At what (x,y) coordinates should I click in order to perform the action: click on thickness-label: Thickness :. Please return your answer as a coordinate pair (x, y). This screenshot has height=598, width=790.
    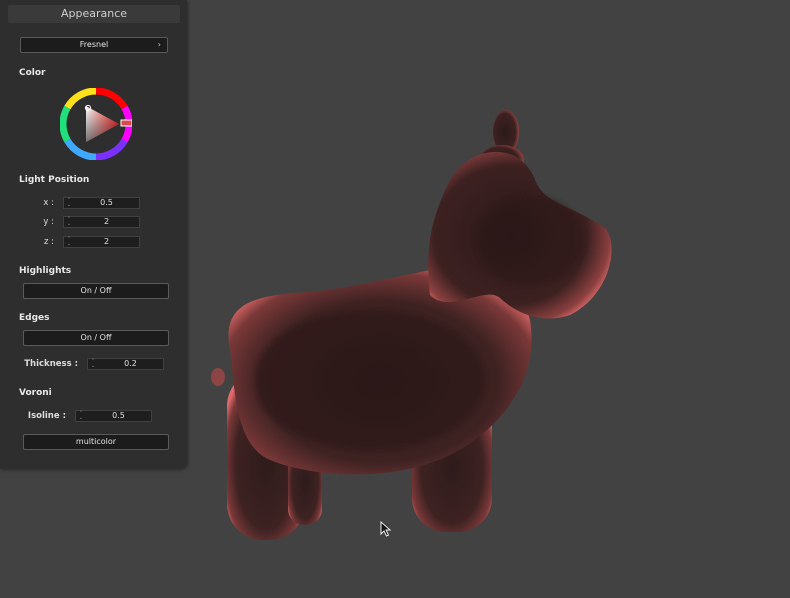
    Looking at the image, I should click on (51, 364).